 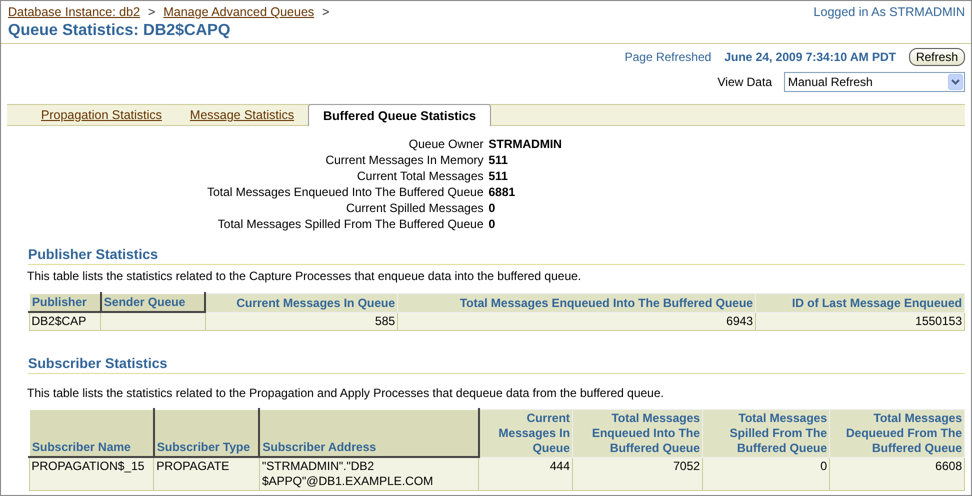 I want to click on login-status: Logged in As STRMADMIN, so click(x=889, y=12).